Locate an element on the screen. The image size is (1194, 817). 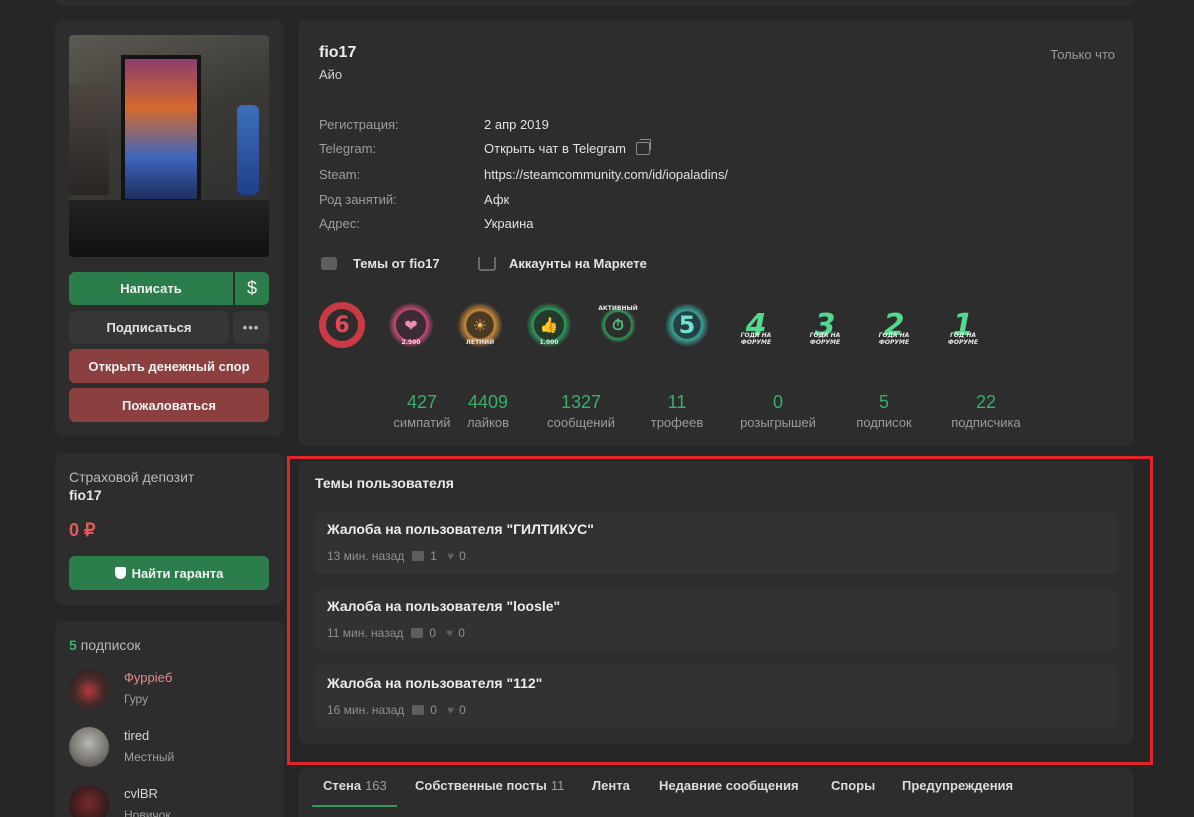
active-tab-indicator is located at coordinates (354, 806).